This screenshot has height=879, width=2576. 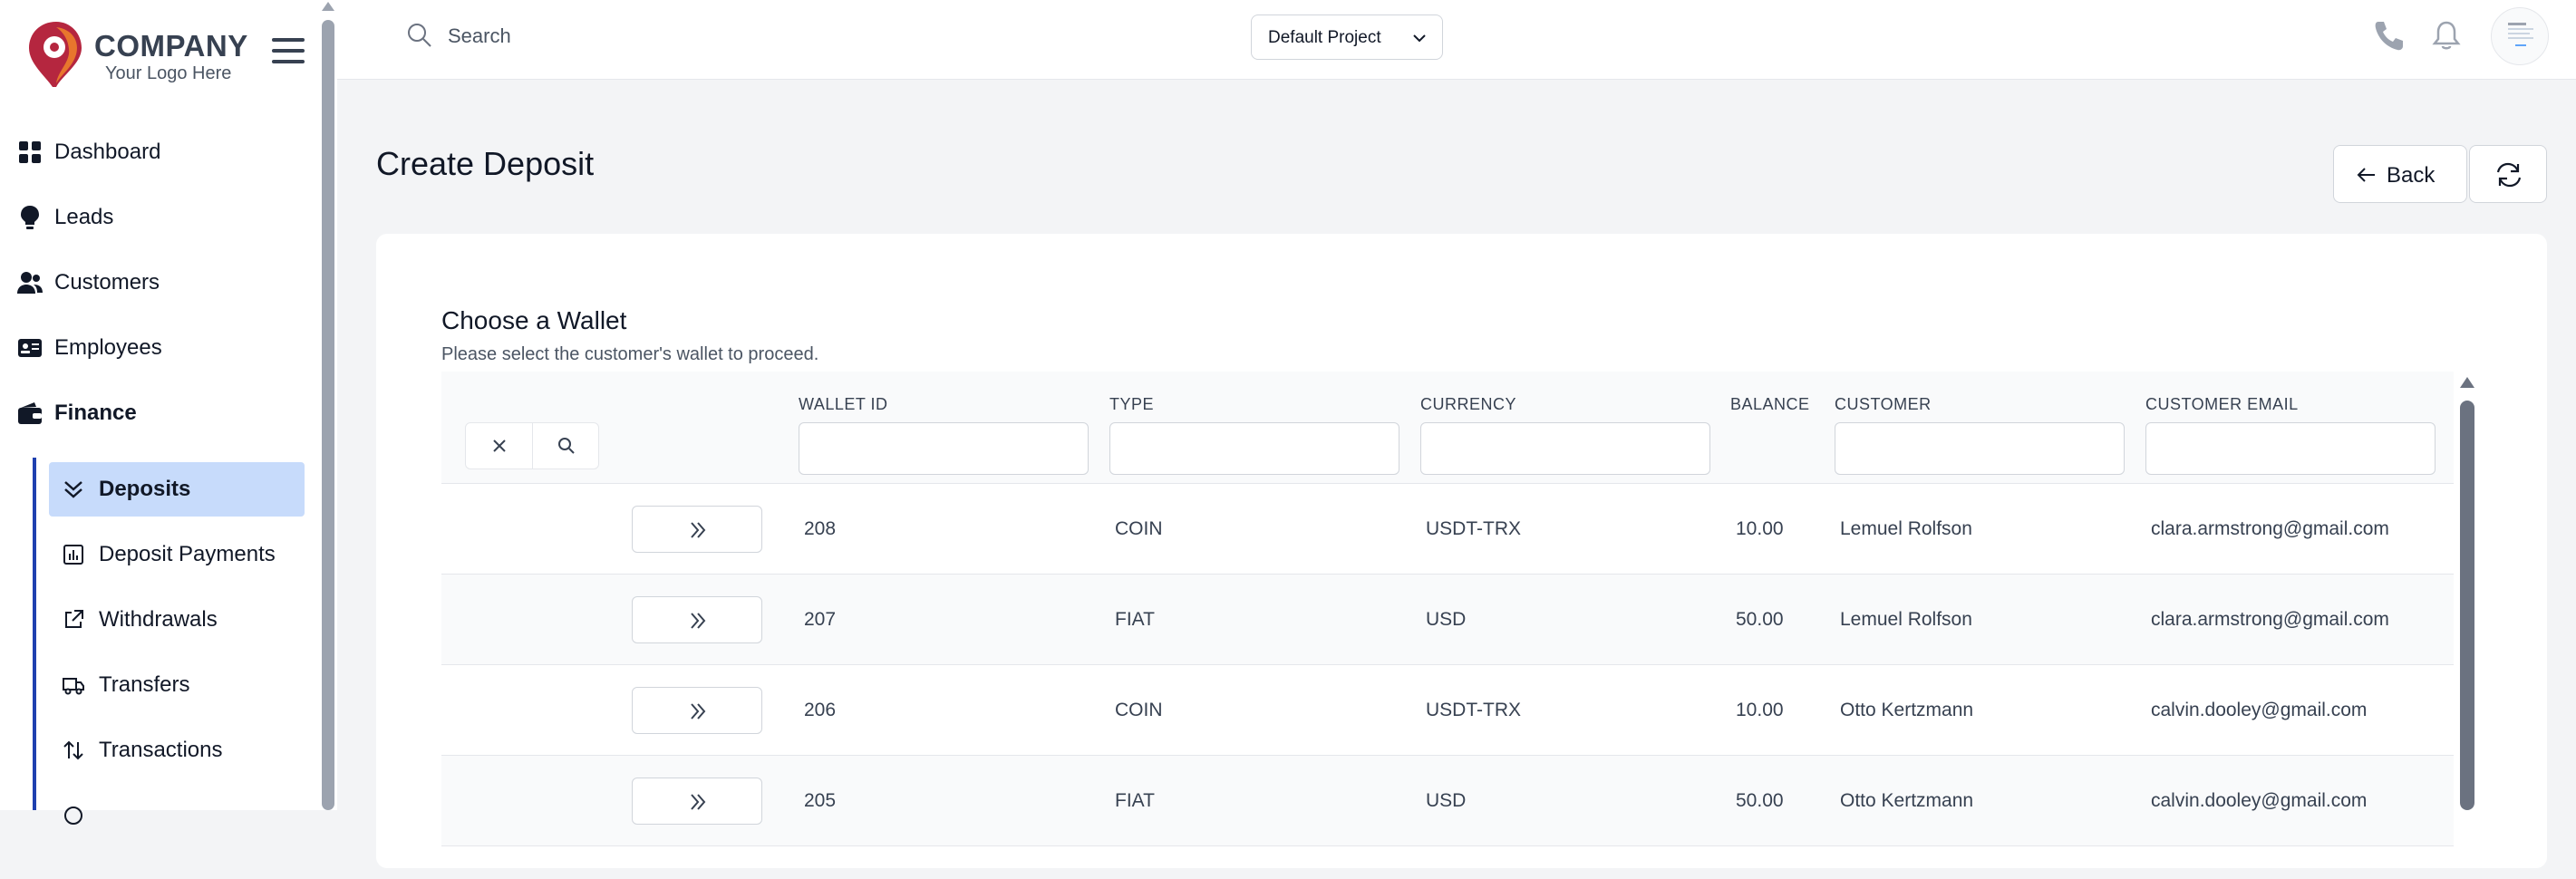 What do you see at coordinates (55, 54) in the screenshot?
I see `logo-pin-icon` at bounding box center [55, 54].